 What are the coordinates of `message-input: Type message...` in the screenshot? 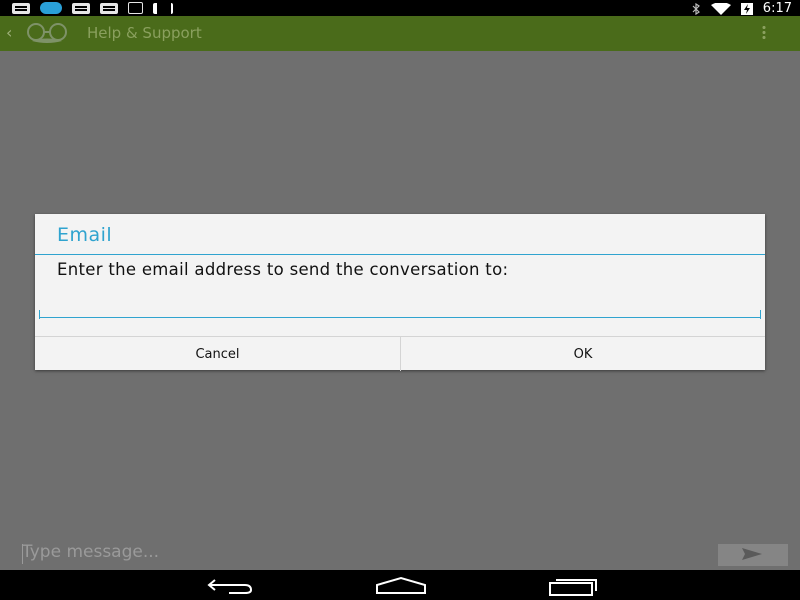 It's located at (90, 552).